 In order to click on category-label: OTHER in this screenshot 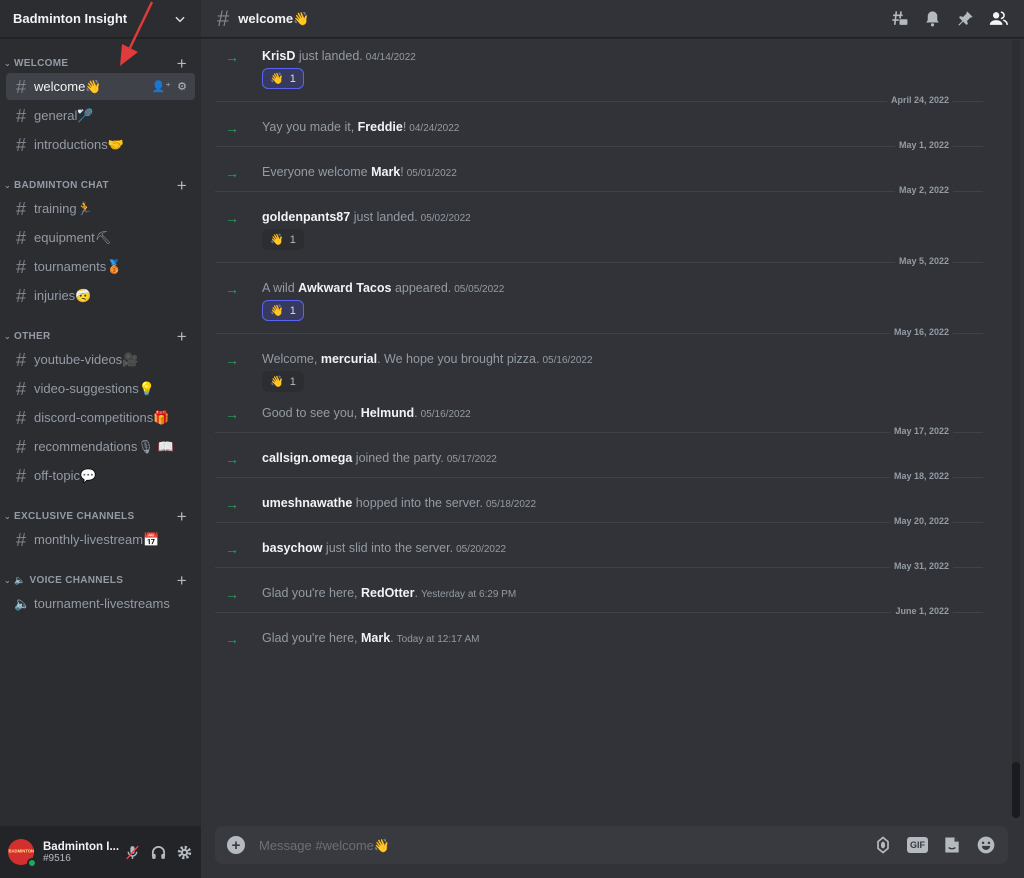, I will do `click(32, 336)`.